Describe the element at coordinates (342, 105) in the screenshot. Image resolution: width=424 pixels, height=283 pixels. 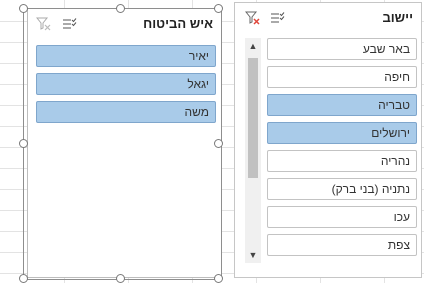
I see `slicer-item-selected: טבריה` at that location.